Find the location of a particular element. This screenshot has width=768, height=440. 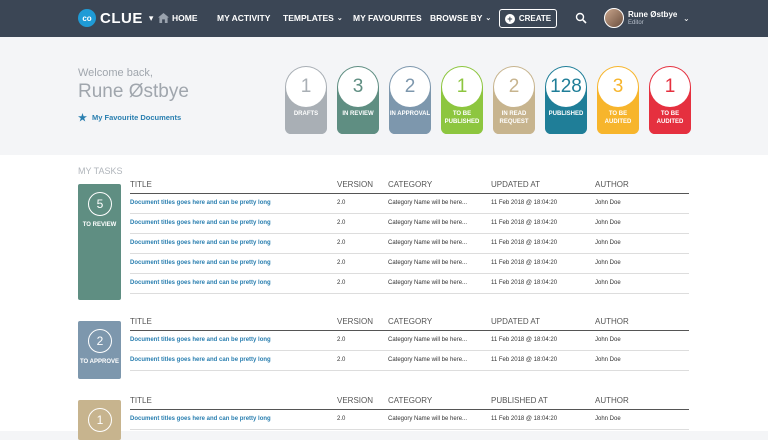

avatar is located at coordinates (614, 18).